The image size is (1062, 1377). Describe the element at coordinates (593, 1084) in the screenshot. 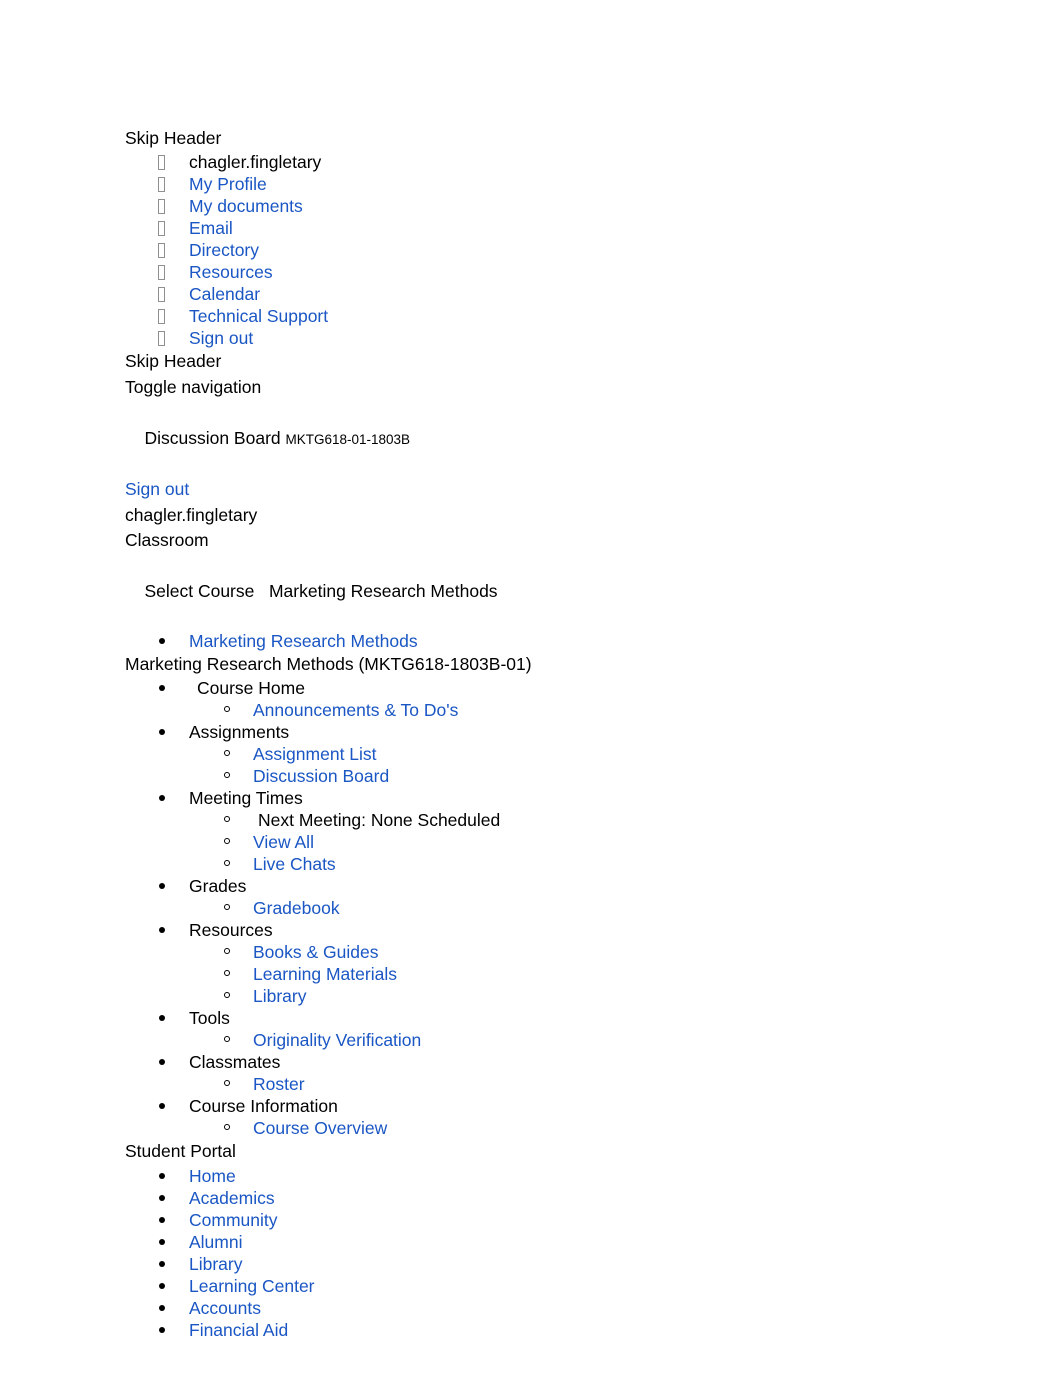

I see `course-nav-item: Roster` at that location.